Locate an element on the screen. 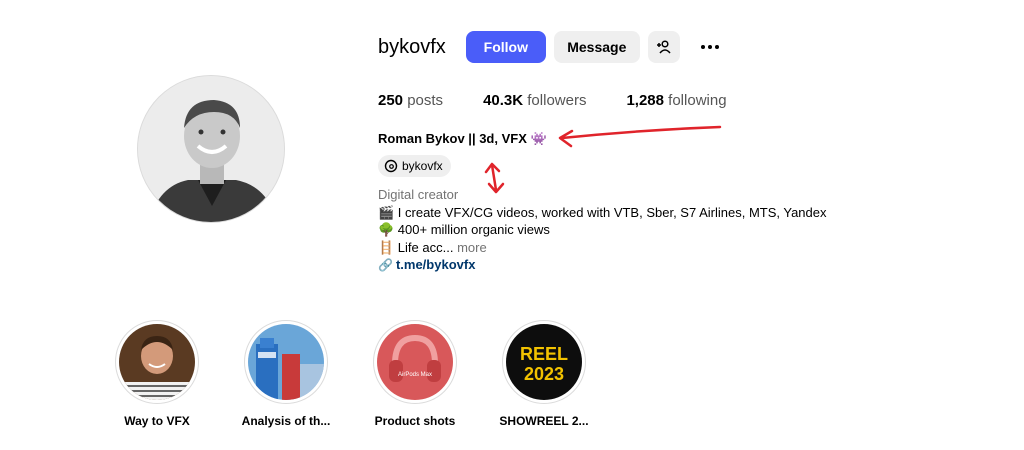 Image resolution: width=1024 pixels, height=450 pixels. highlight-way-to-vfx: Way to VFX is located at coordinates (157, 374).